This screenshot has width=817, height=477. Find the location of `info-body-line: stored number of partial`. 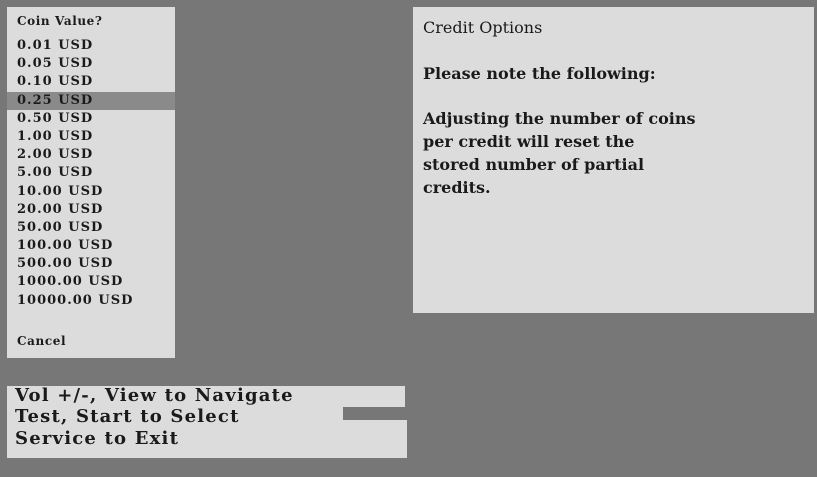

info-body-line: stored number of partial is located at coordinates (534, 164).